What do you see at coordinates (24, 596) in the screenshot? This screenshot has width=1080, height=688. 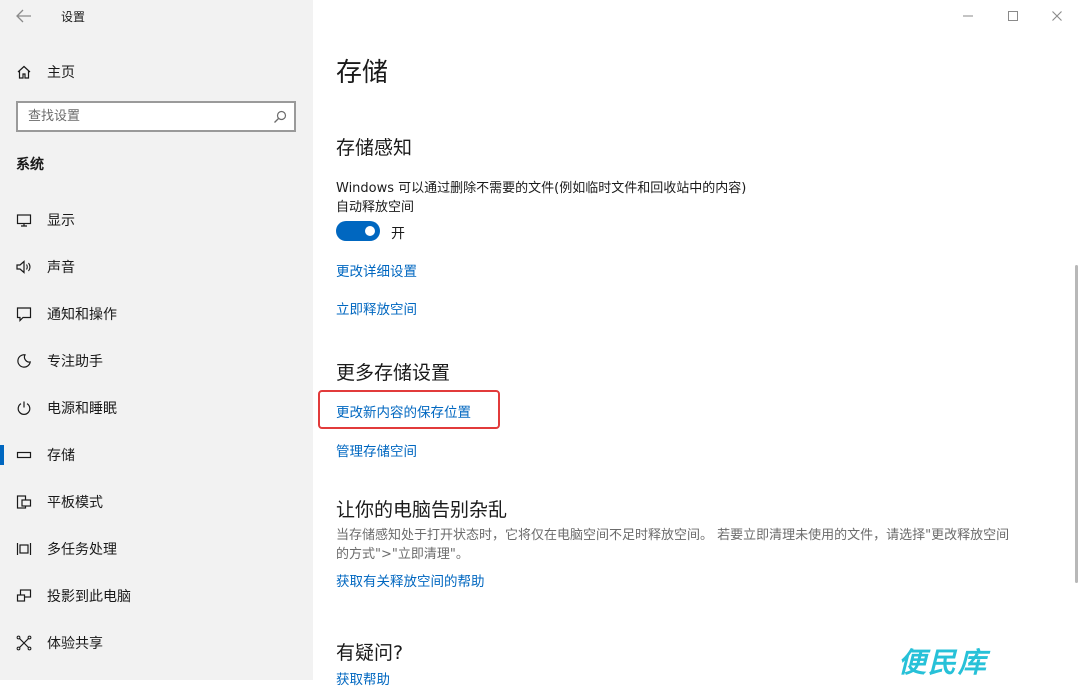 I see `project-icon` at bounding box center [24, 596].